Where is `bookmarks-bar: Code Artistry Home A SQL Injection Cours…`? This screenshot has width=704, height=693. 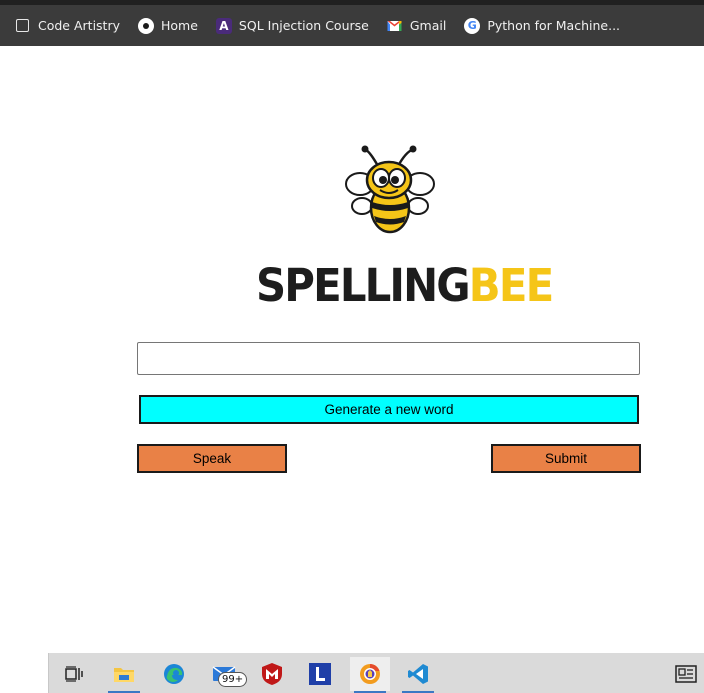 bookmarks-bar: Code Artistry Home A SQL Injection Cours… is located at coordinates (352, 25).